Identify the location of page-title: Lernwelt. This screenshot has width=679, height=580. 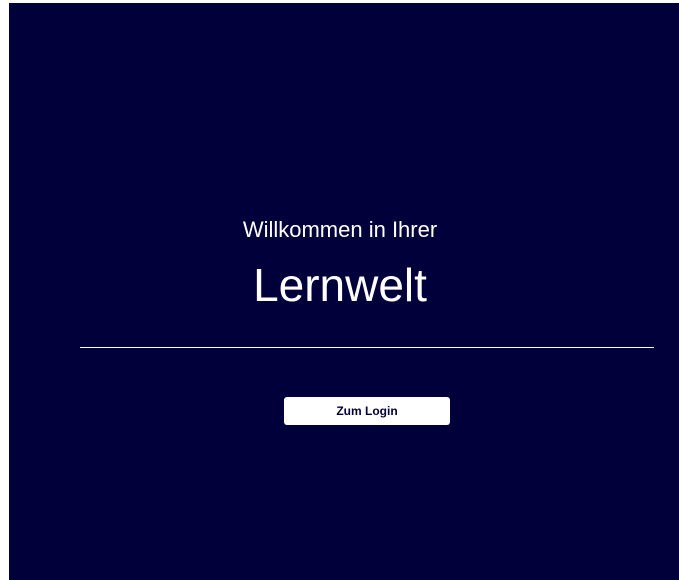
(340, 285).